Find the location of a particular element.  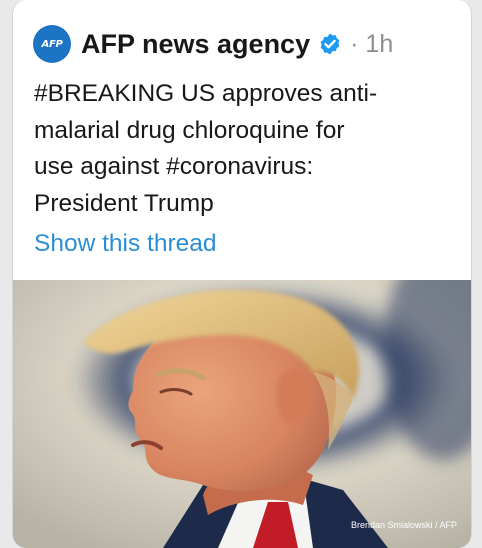

tweet-header: AFP AFP news agency · 1h is located at coordinates (213, 44).